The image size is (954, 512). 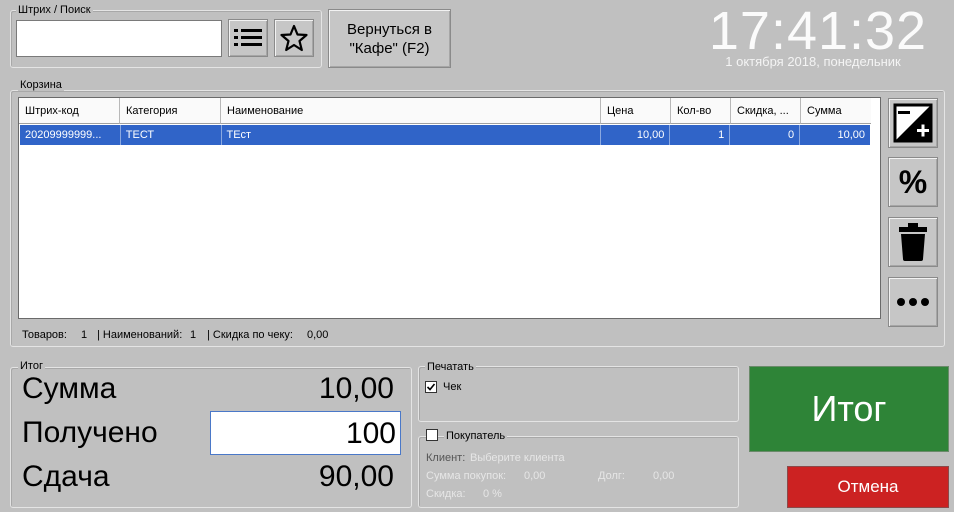 What do you see at coordinates (636, 111) in the screenshot?
I see `column-header-price: Цена` at bounding box center [636, 111].